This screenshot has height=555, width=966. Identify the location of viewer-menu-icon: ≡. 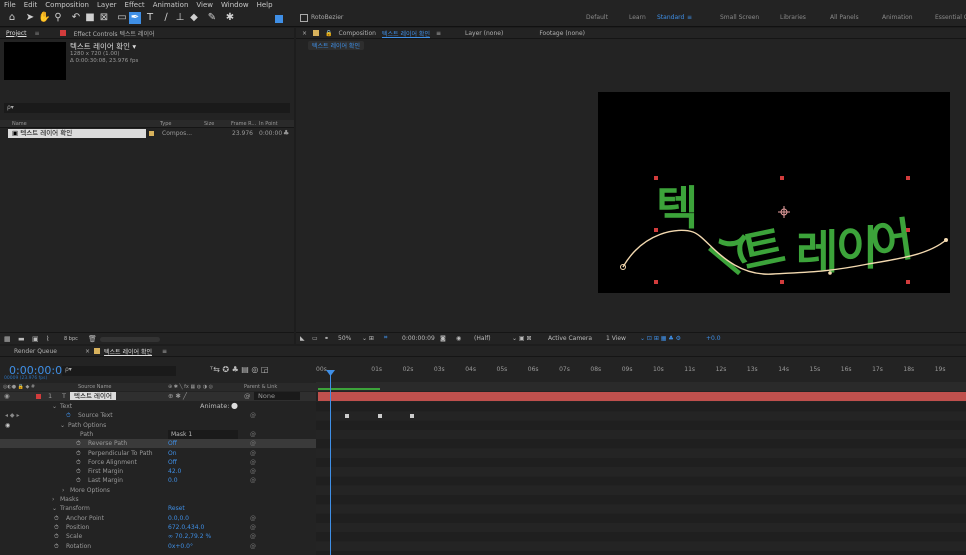
(438, 33).